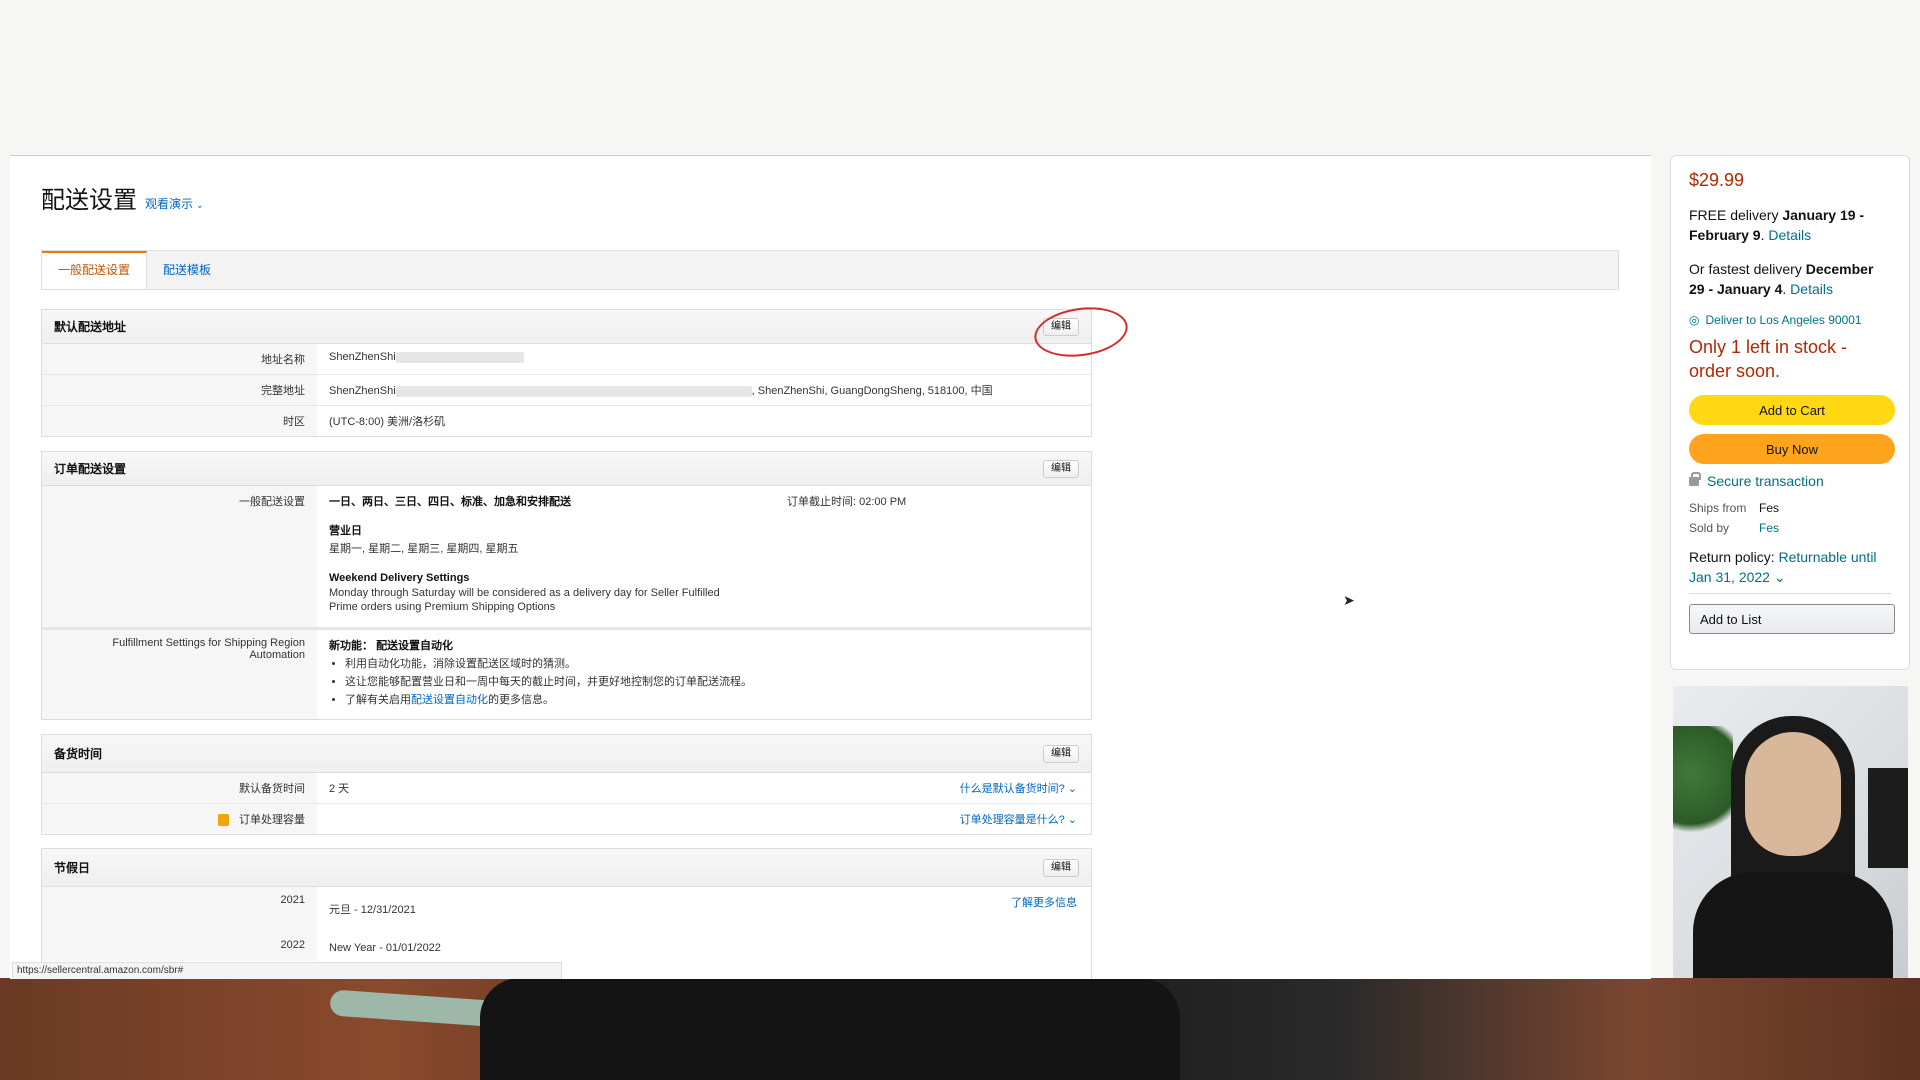  What do you see at coordinates (90, 469) in the screenshot?
I see `section-title: 订单配送设置` at bounding box center [90, 469].